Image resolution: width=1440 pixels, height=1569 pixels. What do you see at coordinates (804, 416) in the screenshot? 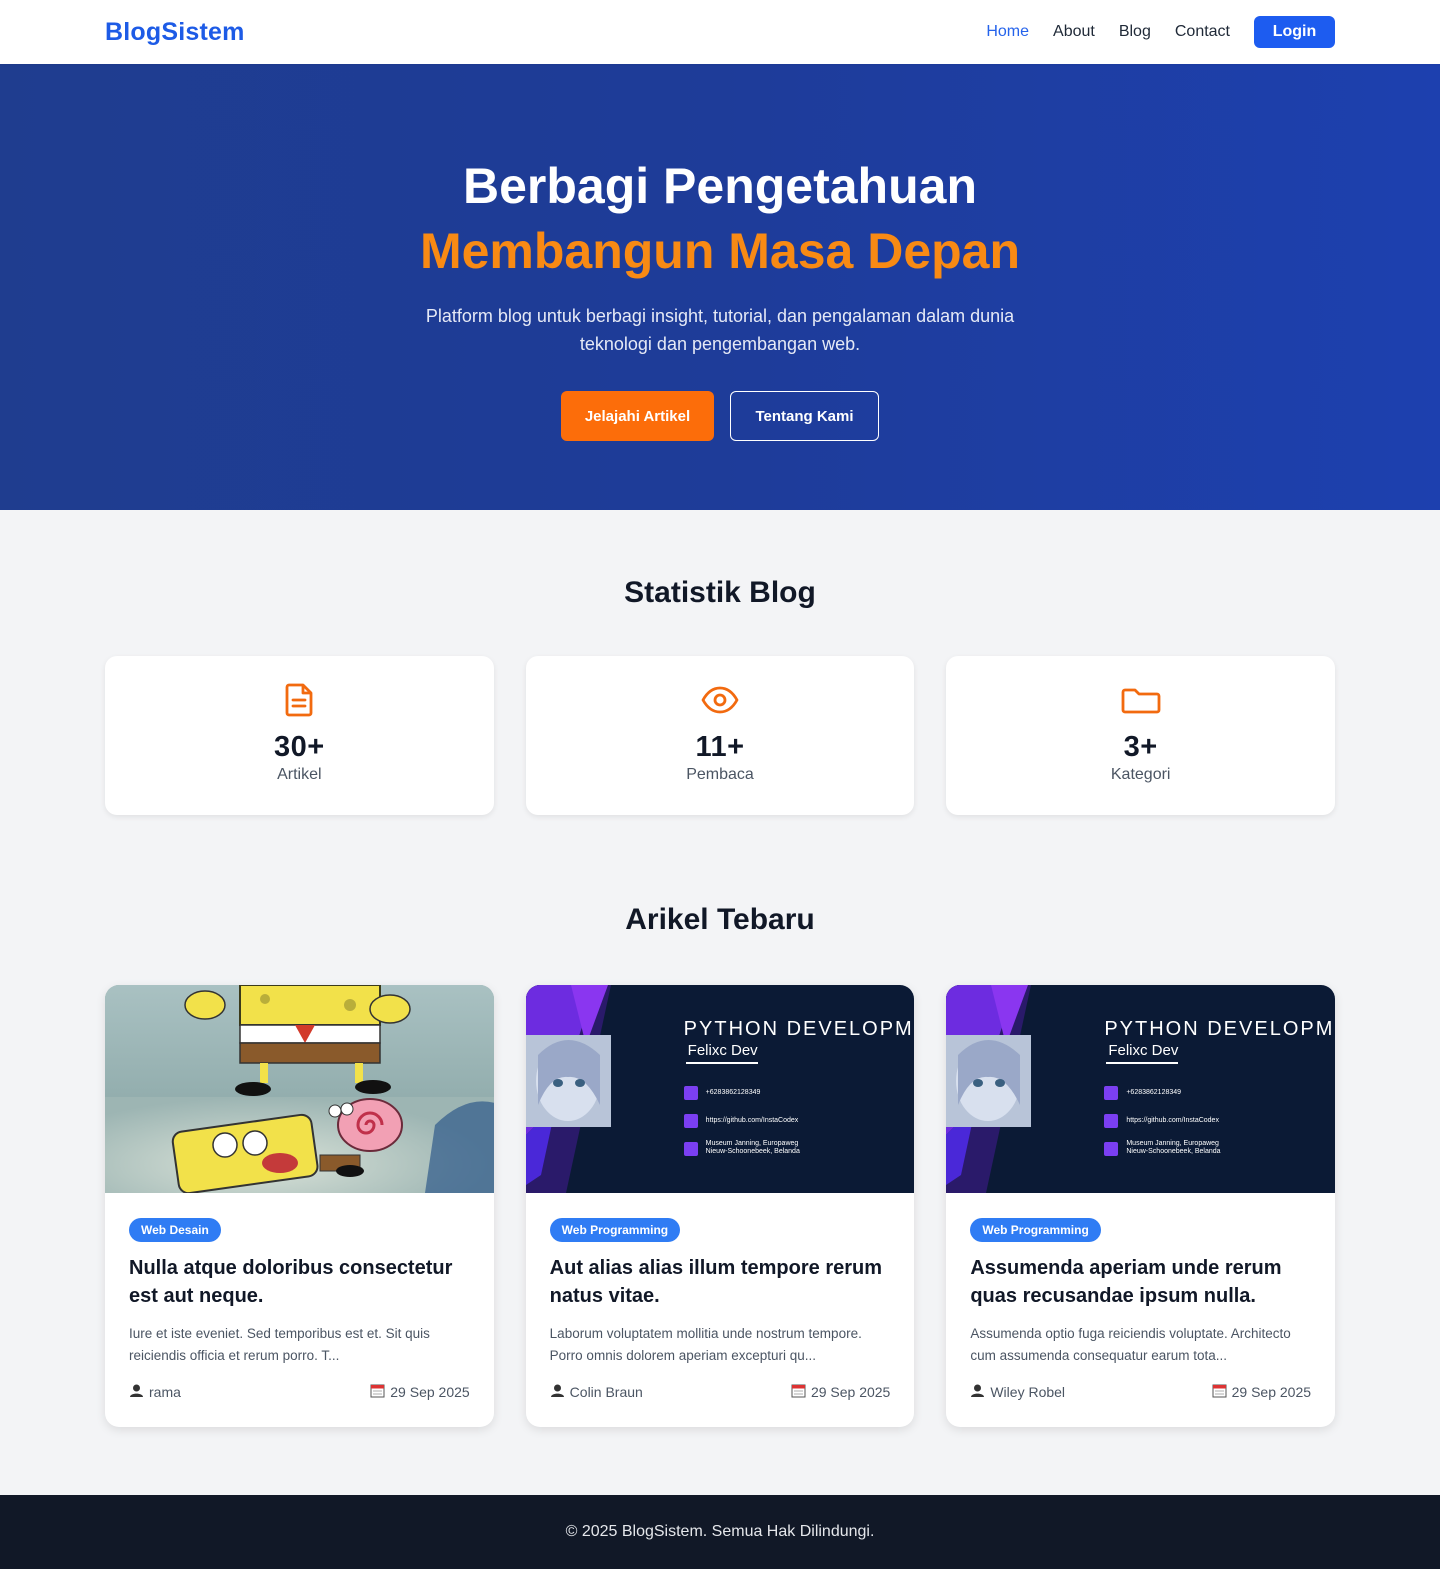
I see `about-us-button: Tentang Kami` at bounding box center [804, 416].